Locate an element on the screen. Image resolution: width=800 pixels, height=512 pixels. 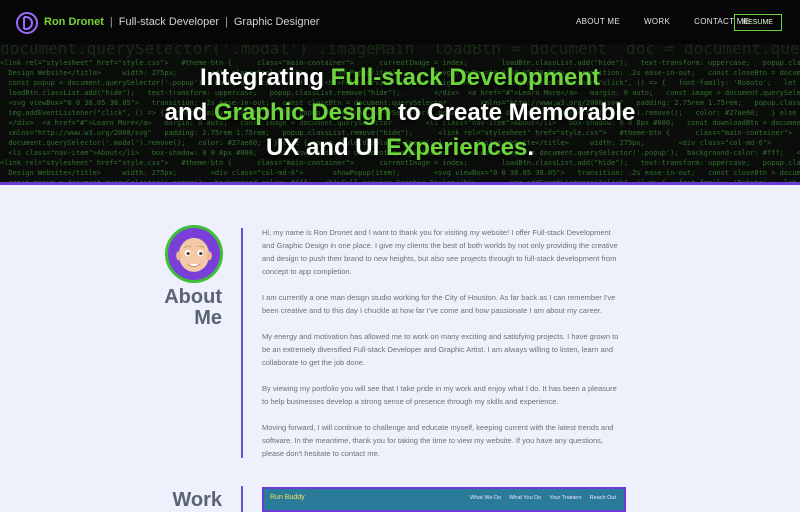
logo-icon is located at coordinates (27, 23).